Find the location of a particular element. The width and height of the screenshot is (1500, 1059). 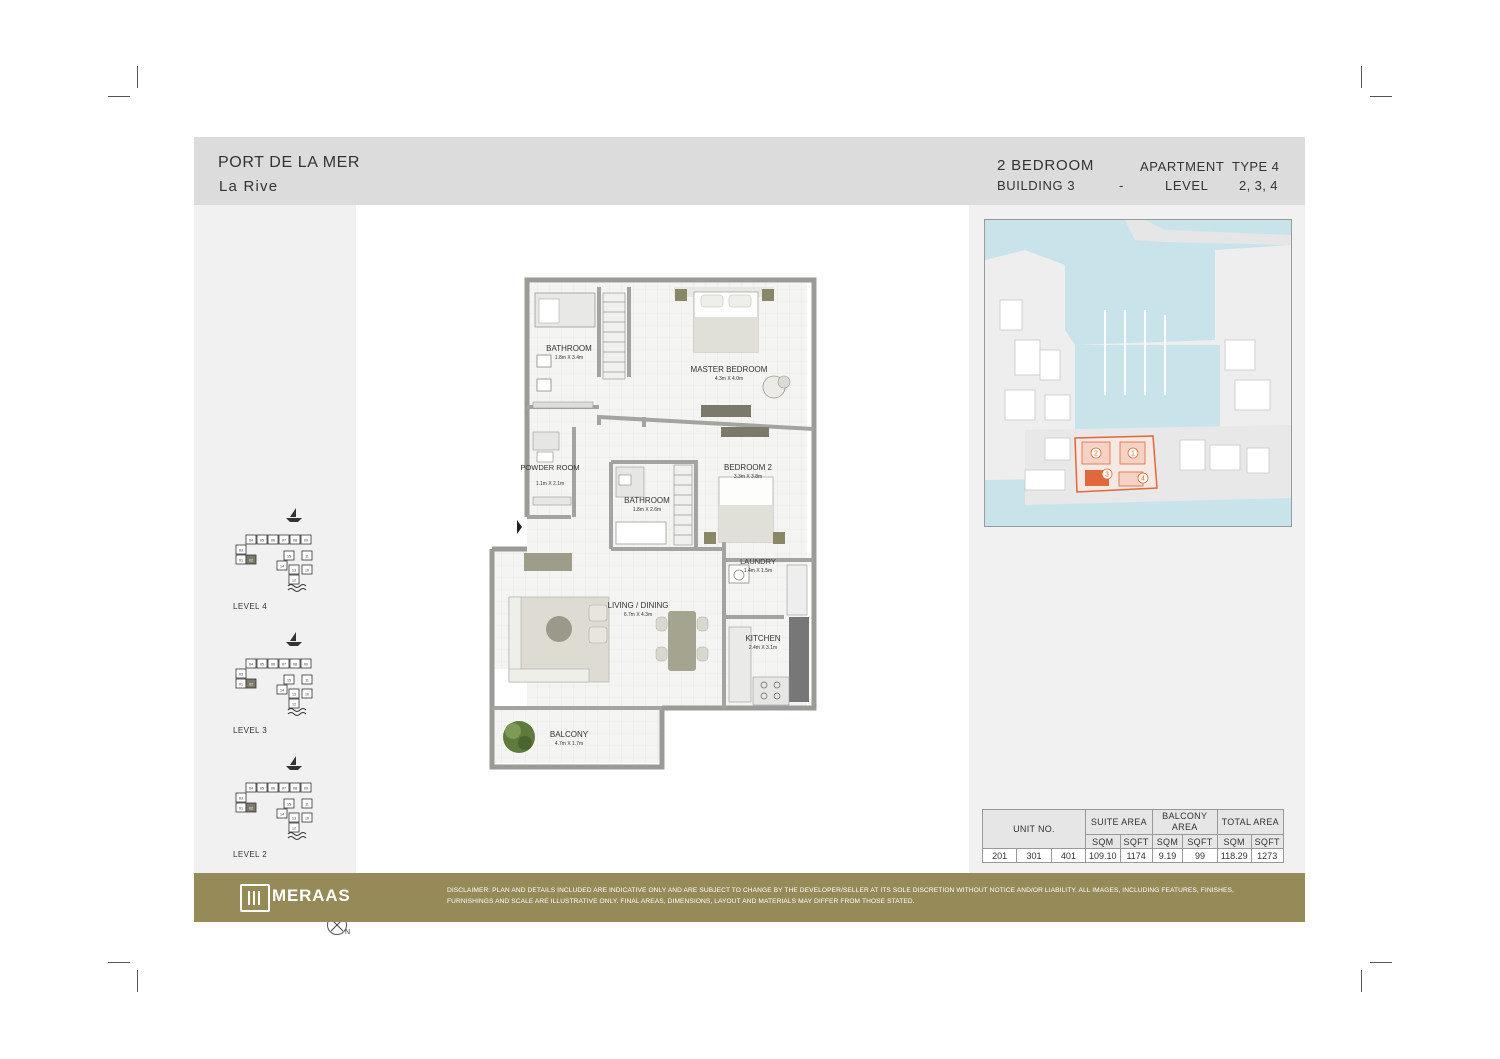

room-size: 1.8m X 2.6m is located at coordinates (647, 510).